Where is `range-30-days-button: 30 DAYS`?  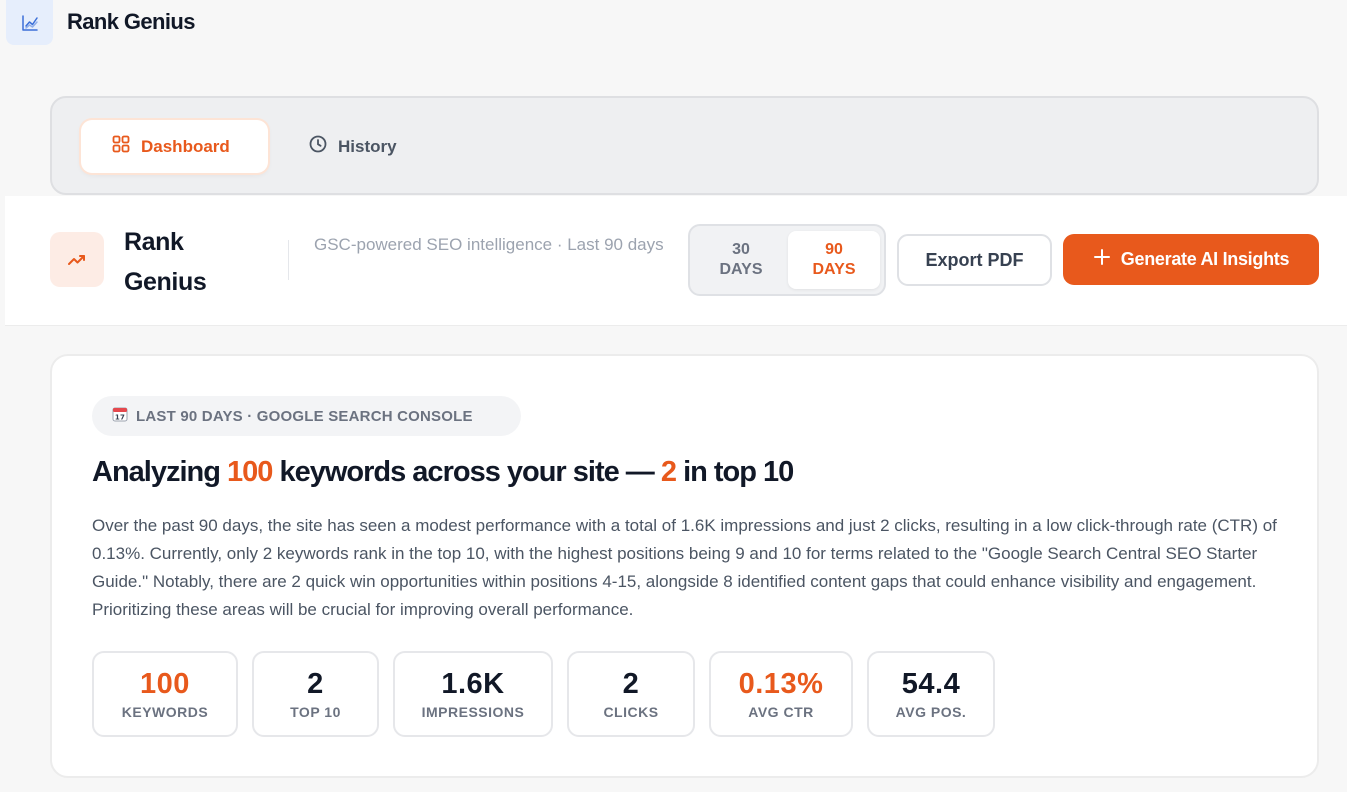
range-30-days-button: 30 DAYS is located at coordinates (741, 260).